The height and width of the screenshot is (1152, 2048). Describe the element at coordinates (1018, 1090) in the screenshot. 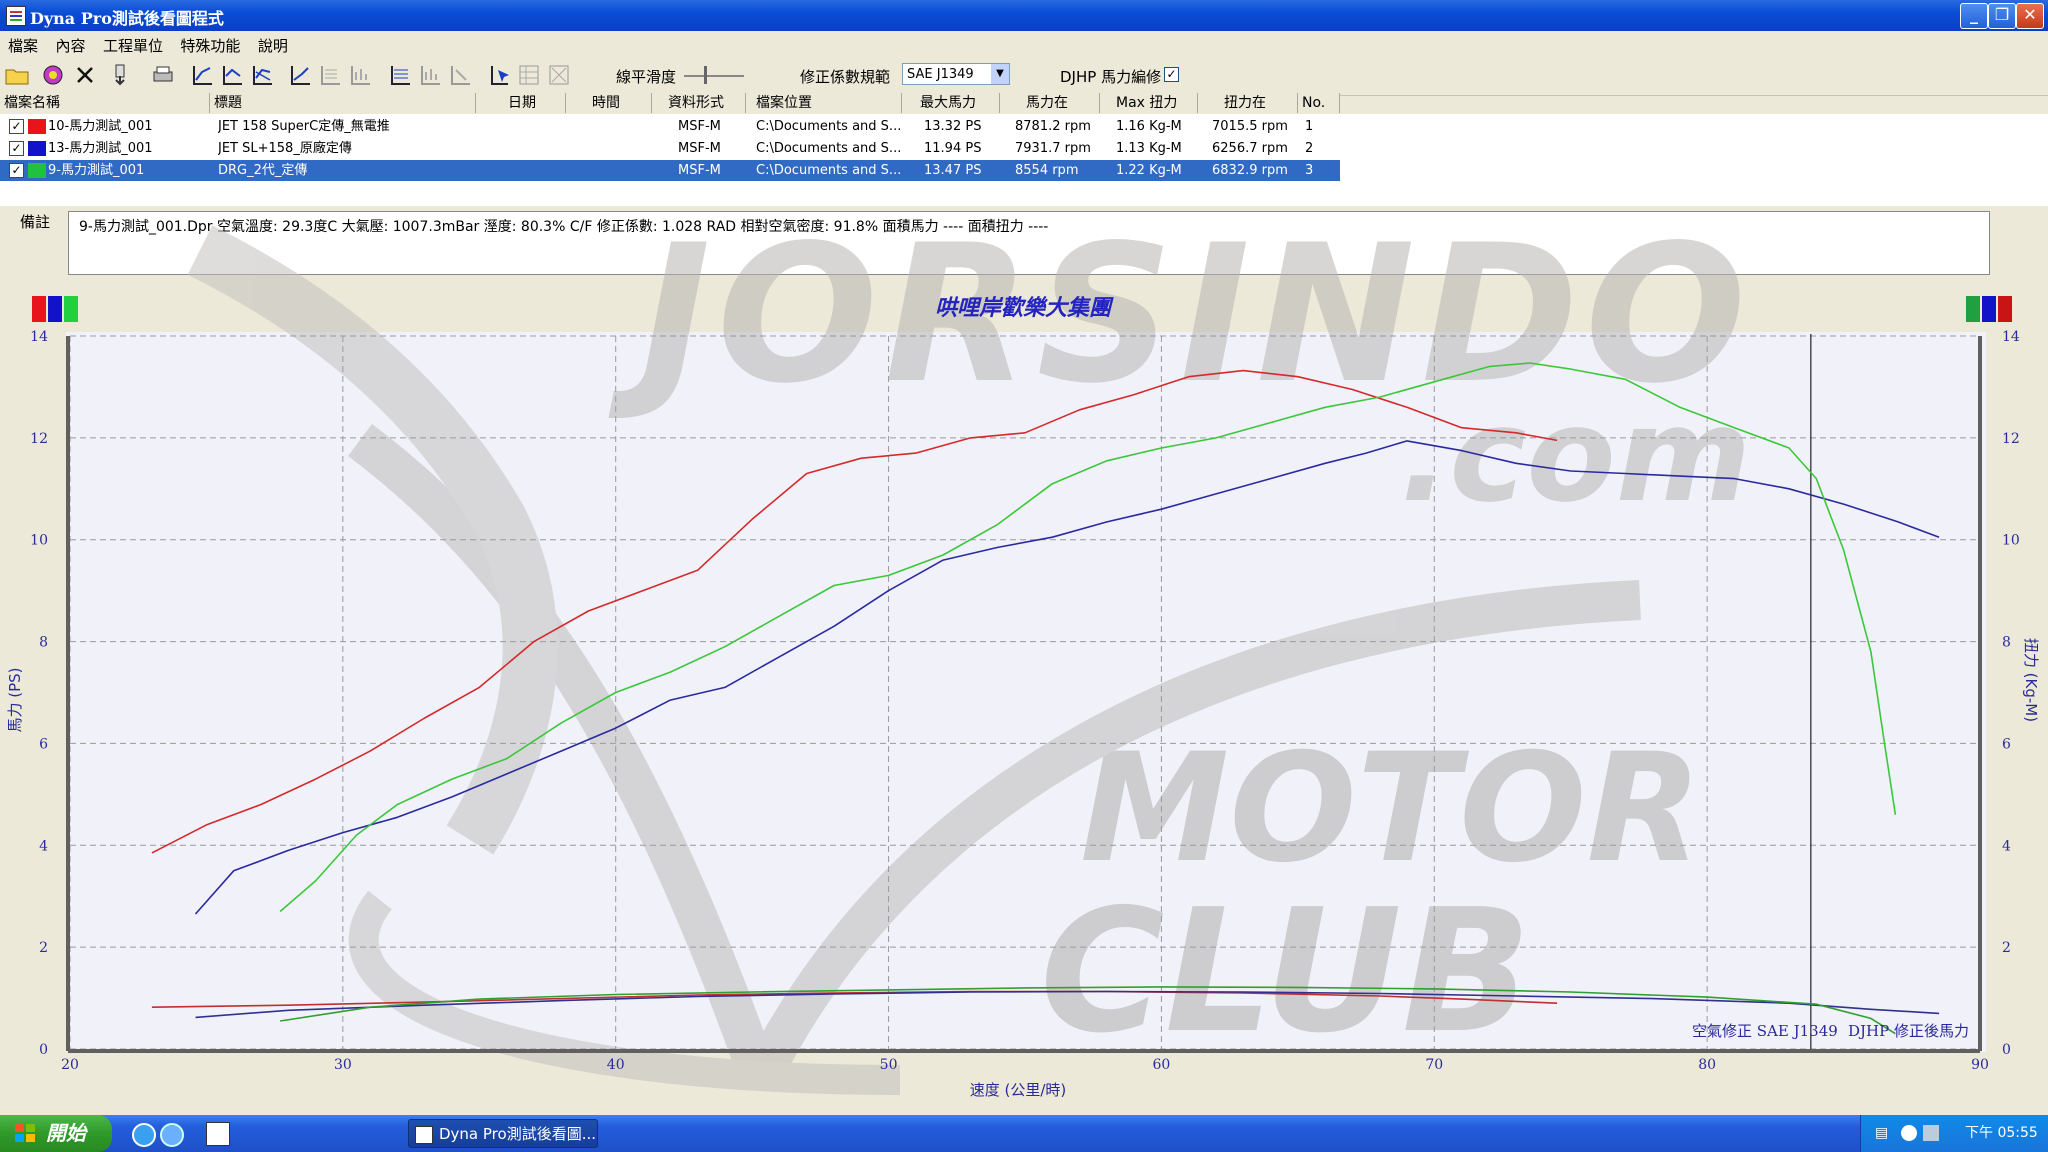

I see `x-axis-label: 速度 (公里/時)` at that location.